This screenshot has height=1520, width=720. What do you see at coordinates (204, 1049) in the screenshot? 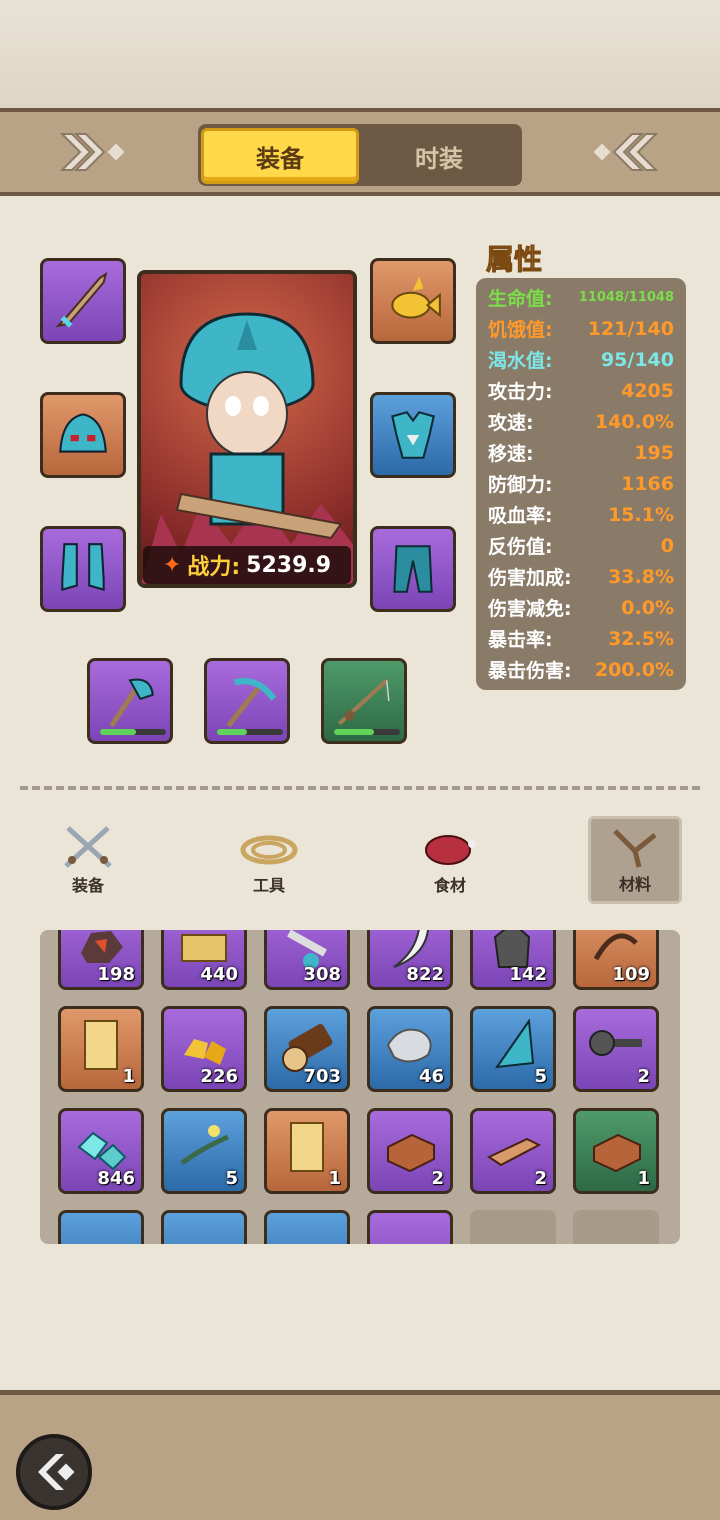
I see `inventory-item: 226` at bounding box center [204, 1049].